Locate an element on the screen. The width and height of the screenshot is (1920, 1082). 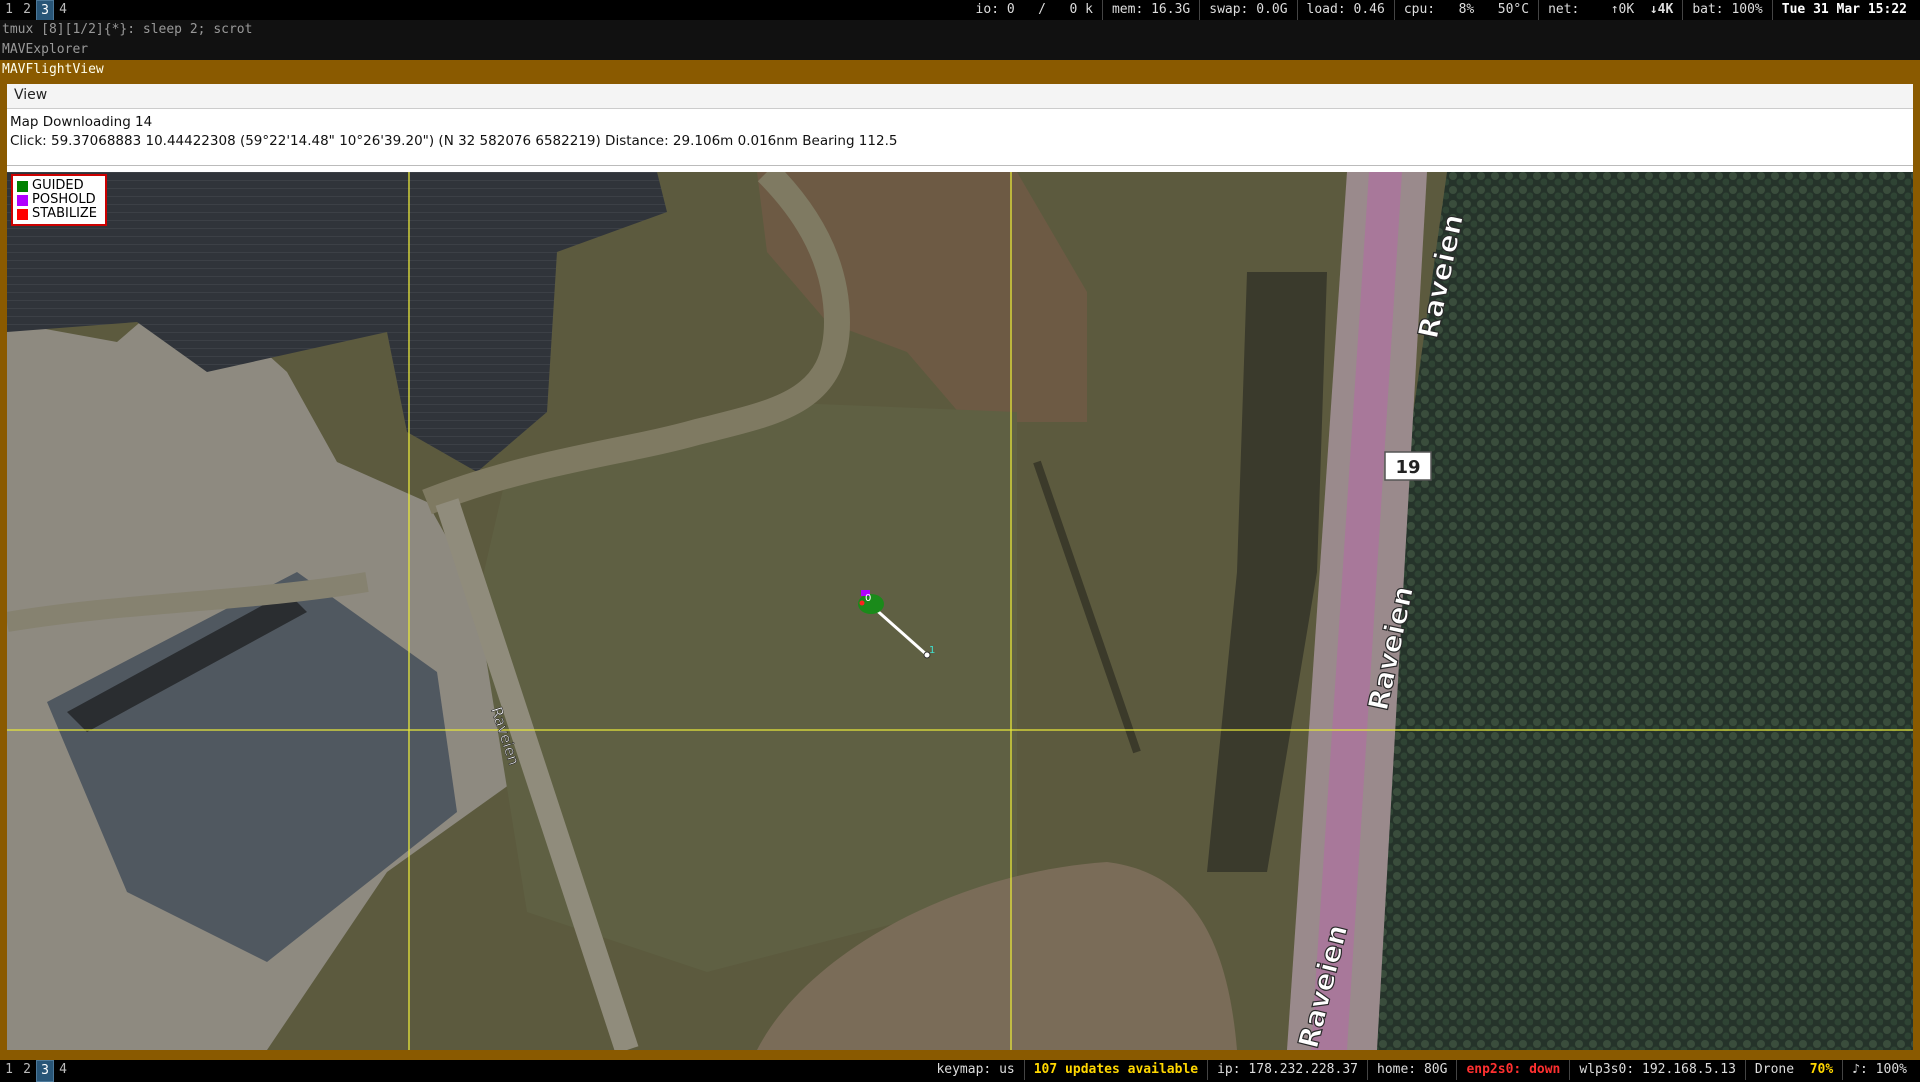
updates-status: 107 updates available is located at coordinates (1115, 1070).